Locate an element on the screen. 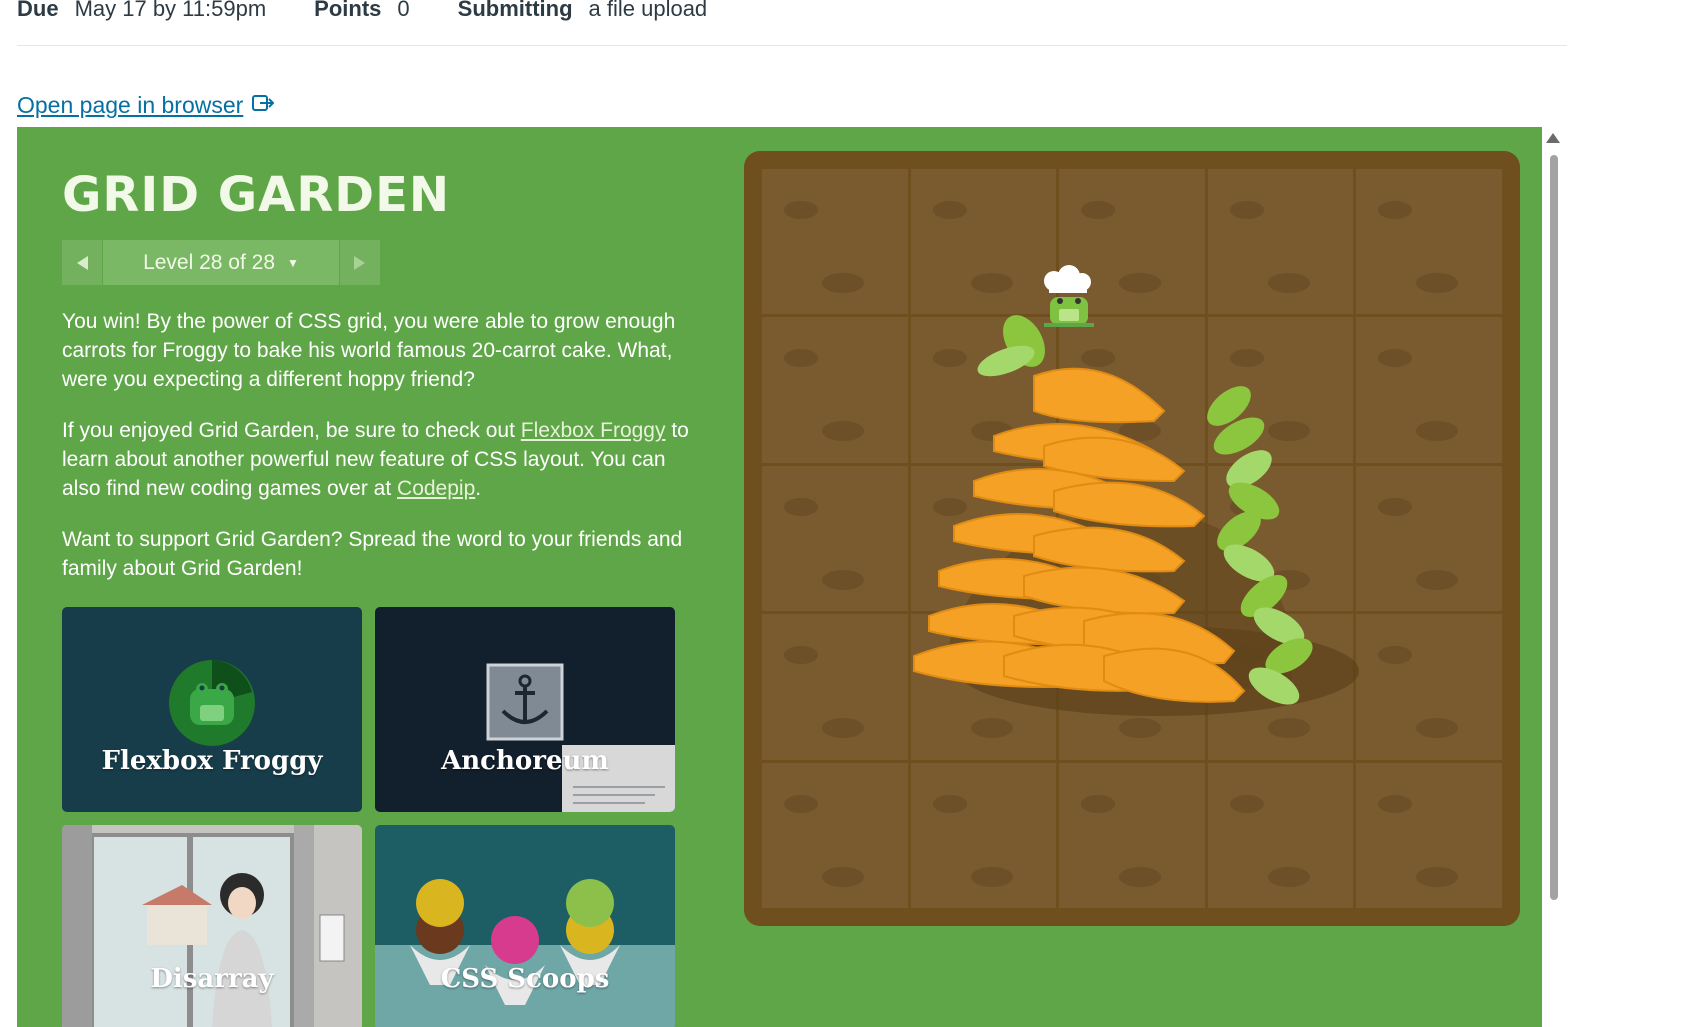 The height and width of the screenshot is (1027, 1702). promo-text-3: . is located at coordinates (478, 488).